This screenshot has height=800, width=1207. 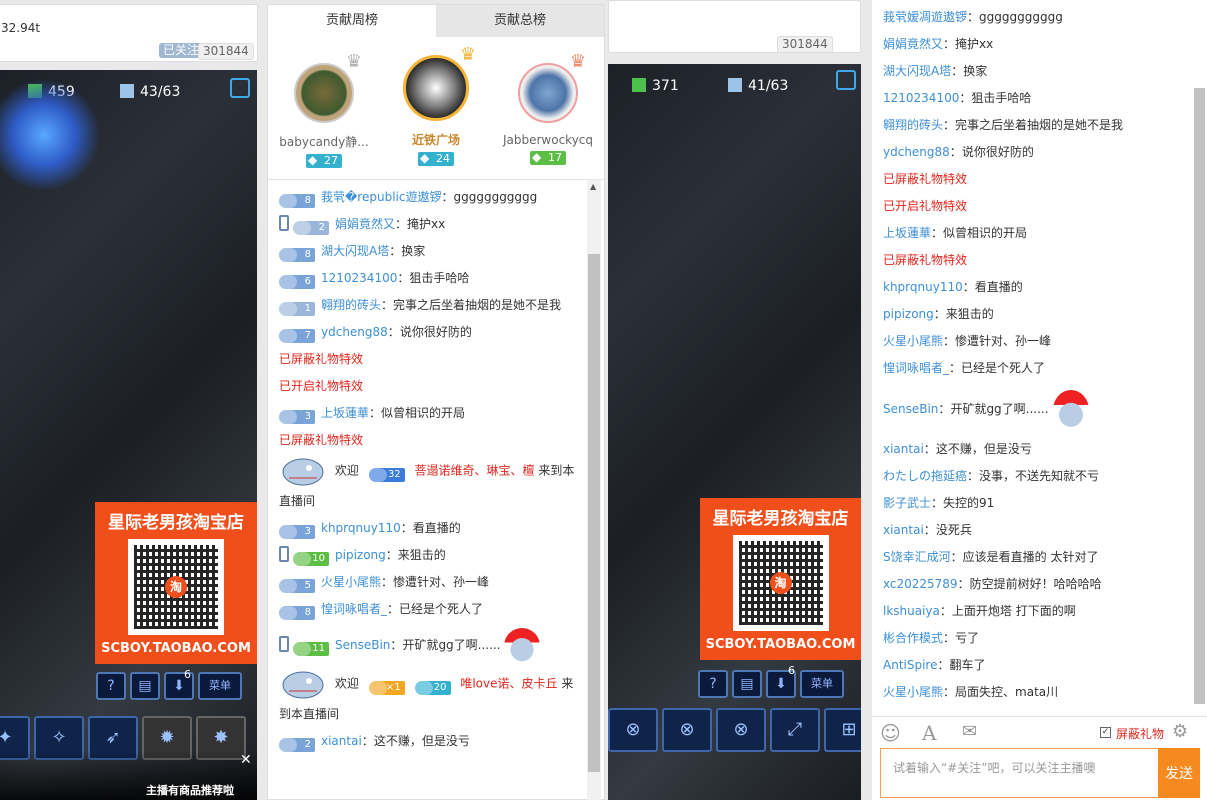 What do you see at coordinates (1019, 773) in the screenshot?
I see `chat-input: 试着输入“#关注”吧，可以关注主播噢` at bounding box center [1019, 773].